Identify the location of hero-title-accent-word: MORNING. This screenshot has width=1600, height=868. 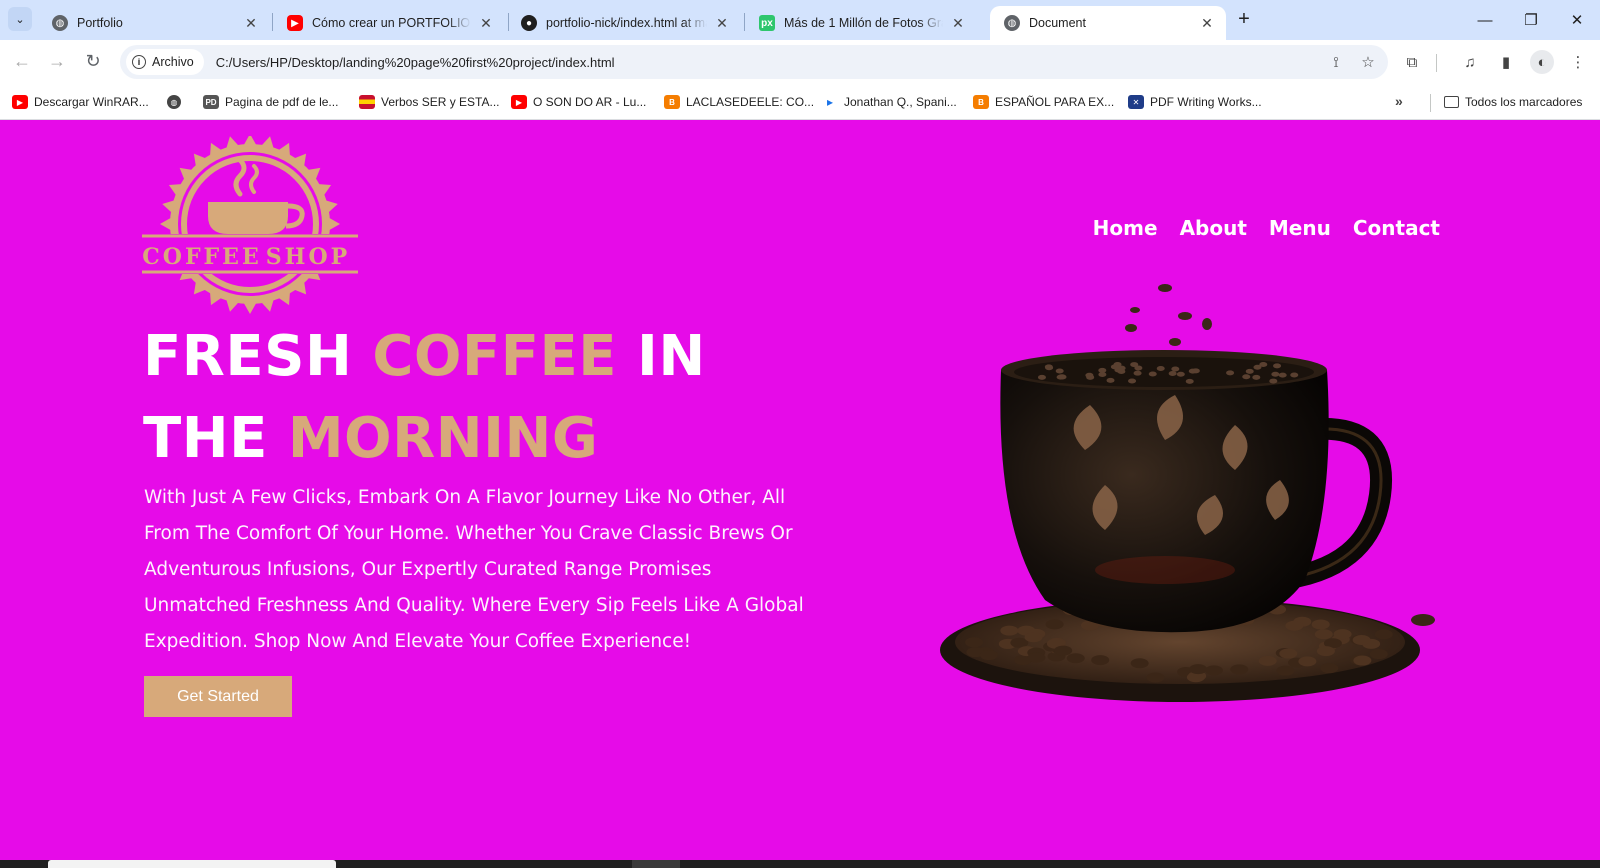
(443, 438).